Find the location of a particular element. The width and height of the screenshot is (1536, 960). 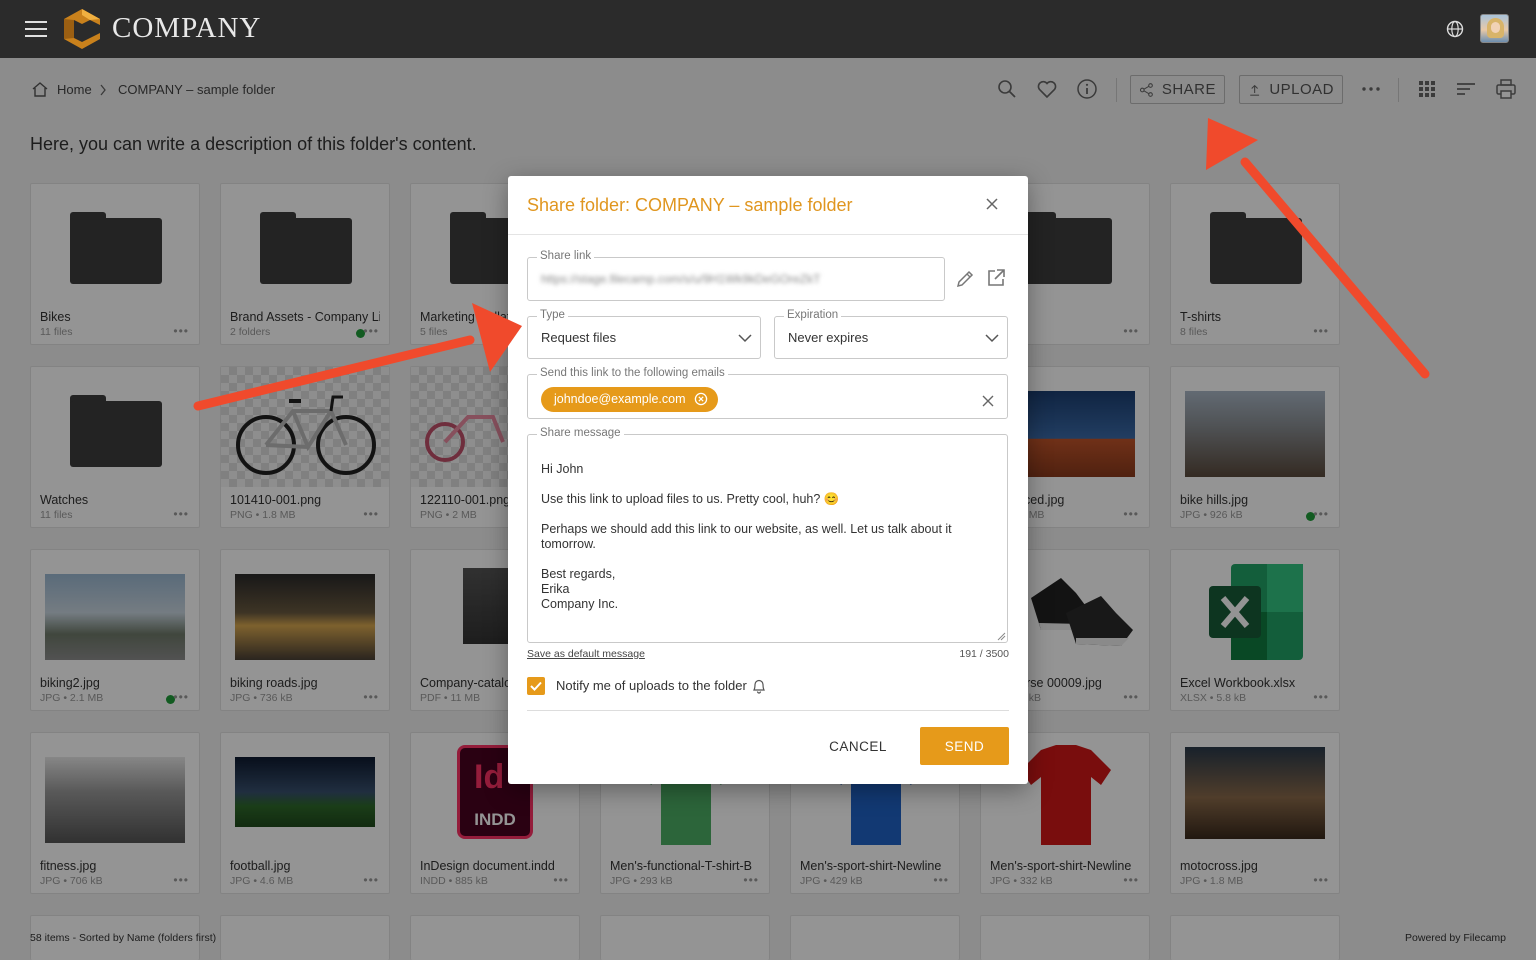

email-chip-text: johndoe@example.com is located at coordinates (620, 399).